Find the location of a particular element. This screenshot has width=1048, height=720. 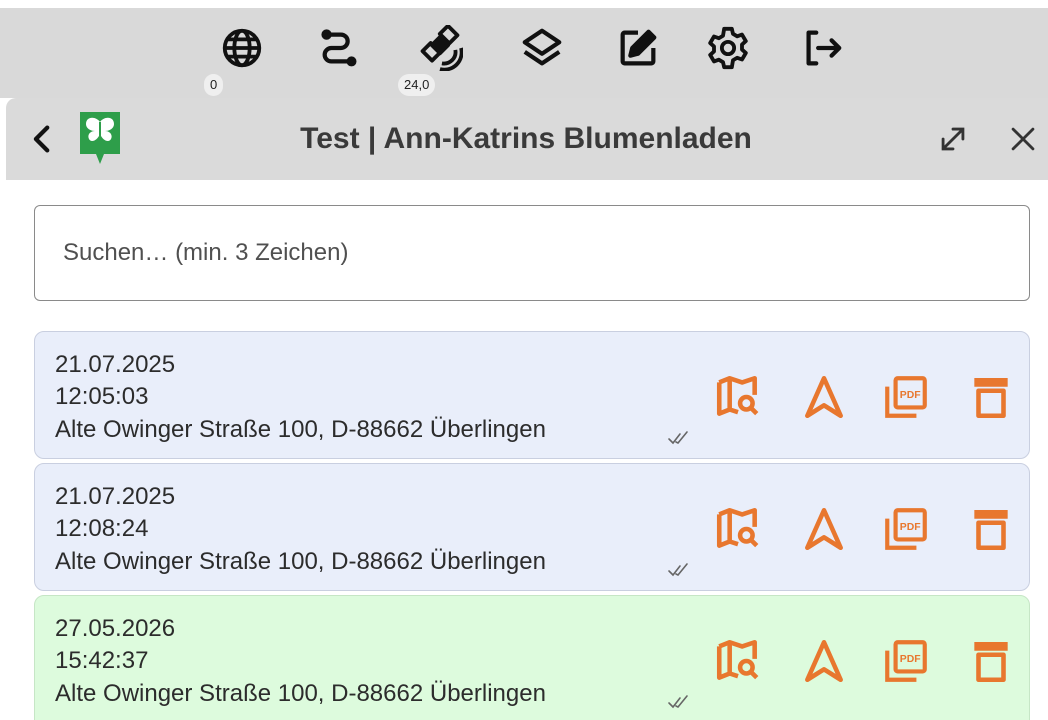

globe-badge: 0 is located at coordinates (214, 85).